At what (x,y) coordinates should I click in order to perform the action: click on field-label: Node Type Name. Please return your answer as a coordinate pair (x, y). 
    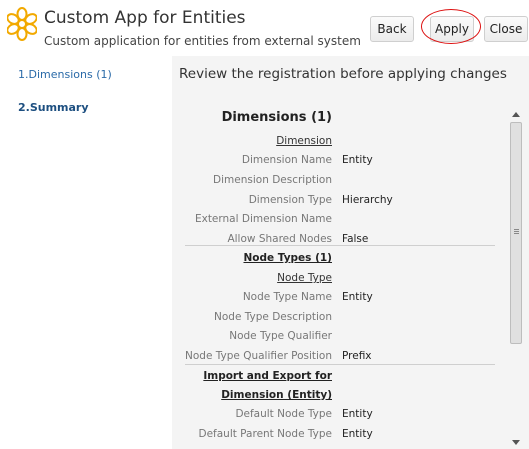
    Looking at the image, I should click on (287, 297).